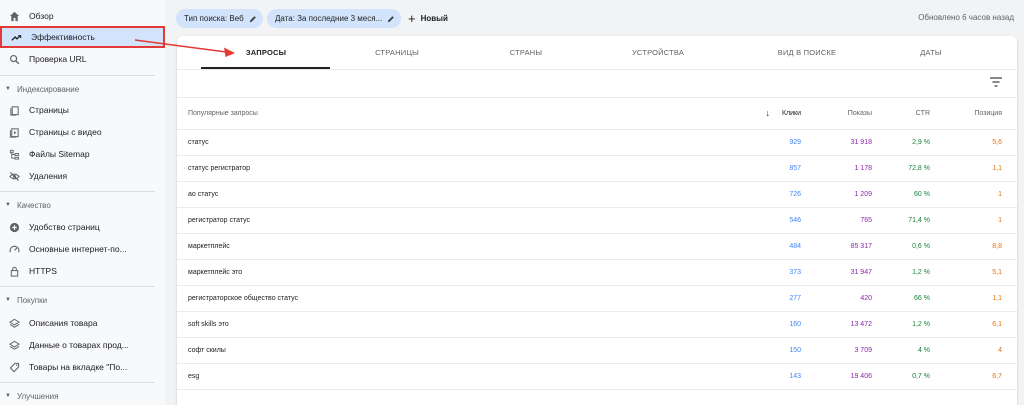 The height and width of the screenshot is (405, 1024). Describe the element at coordinates (16, 37) in the screenshot. I see `trending-up-icon` at that location.